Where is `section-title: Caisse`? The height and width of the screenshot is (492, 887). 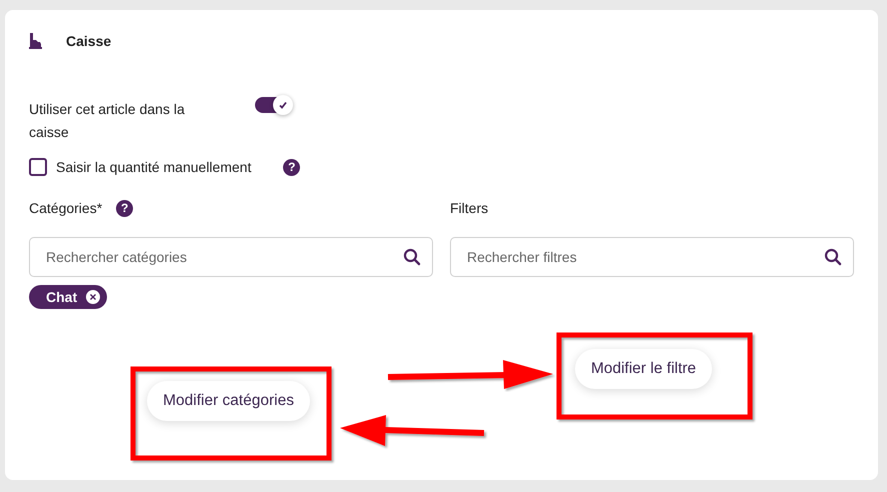
section-title: Caisse is located at coordinates (89, 41).